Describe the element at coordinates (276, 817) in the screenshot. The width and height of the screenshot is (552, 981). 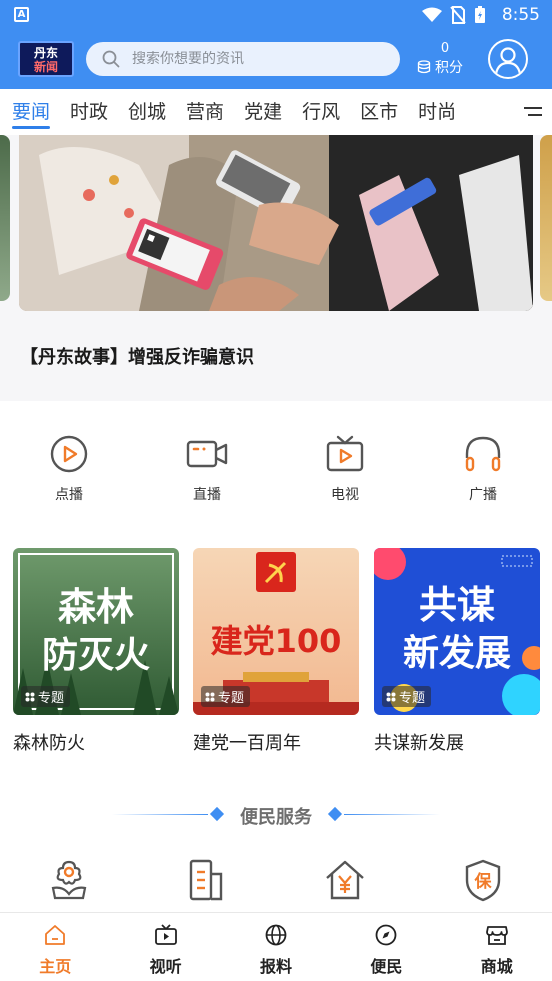
I see `services-title: 便民服务` at that location.